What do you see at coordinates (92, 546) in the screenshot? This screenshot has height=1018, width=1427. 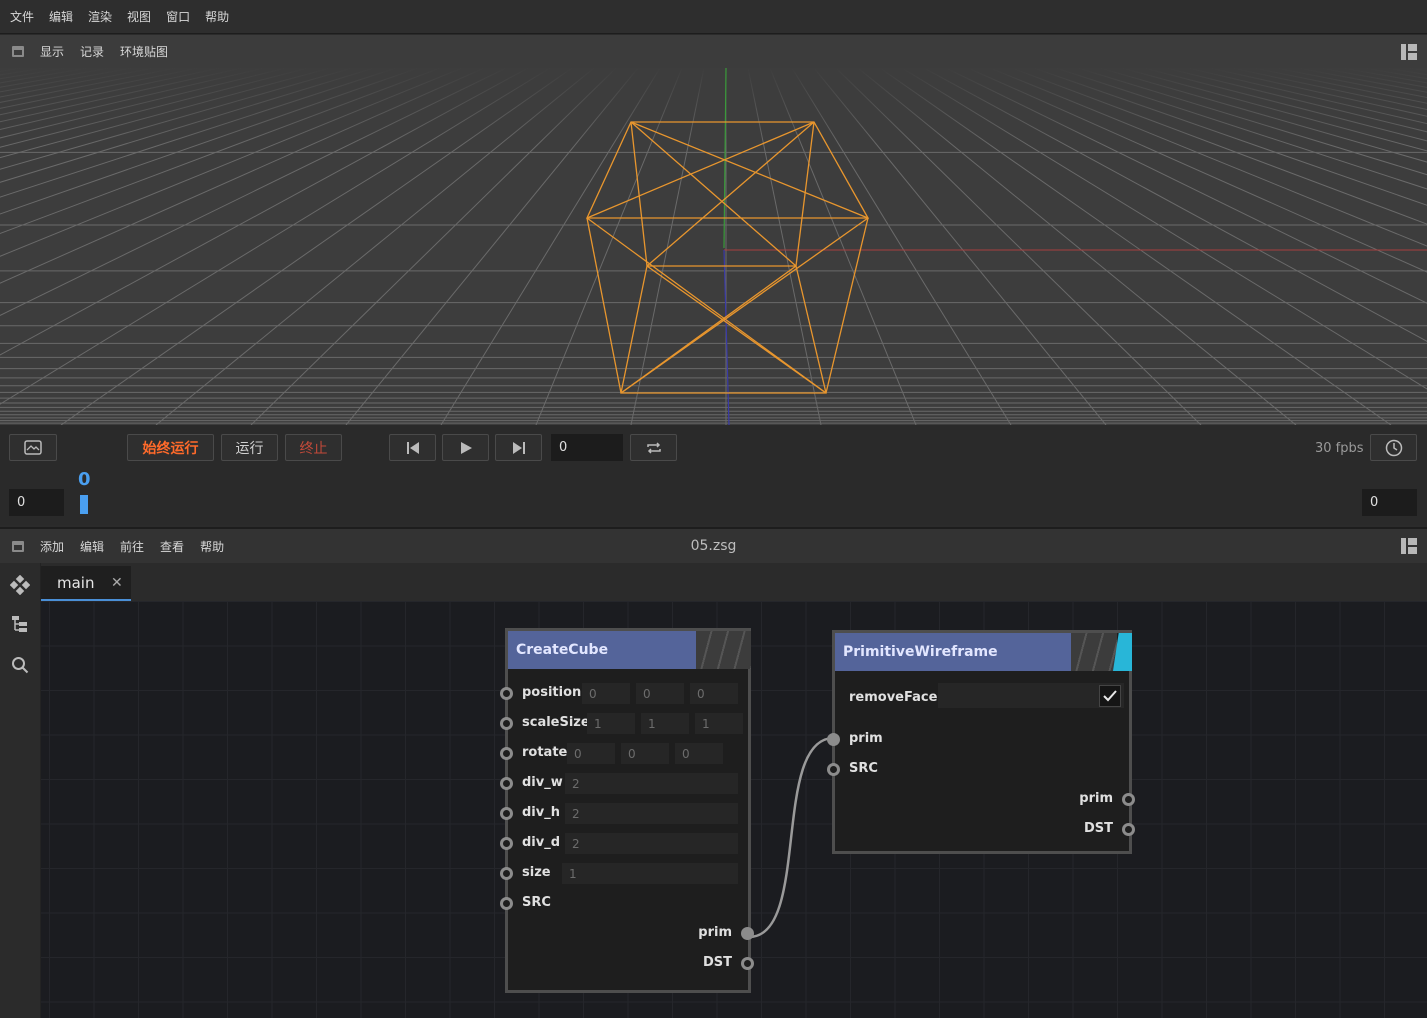 I see `node-menu-edit: 编辑` at bounding box center [92, 546].